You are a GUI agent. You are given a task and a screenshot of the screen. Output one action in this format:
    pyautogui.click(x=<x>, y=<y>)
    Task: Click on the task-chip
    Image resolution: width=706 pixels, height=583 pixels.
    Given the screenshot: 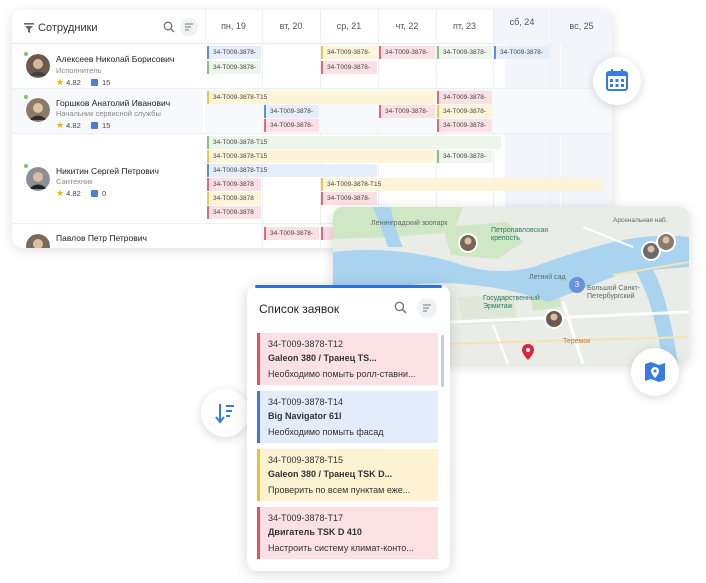 What is the action you would take?
    pyautogui.click(x=327, y=233)
    